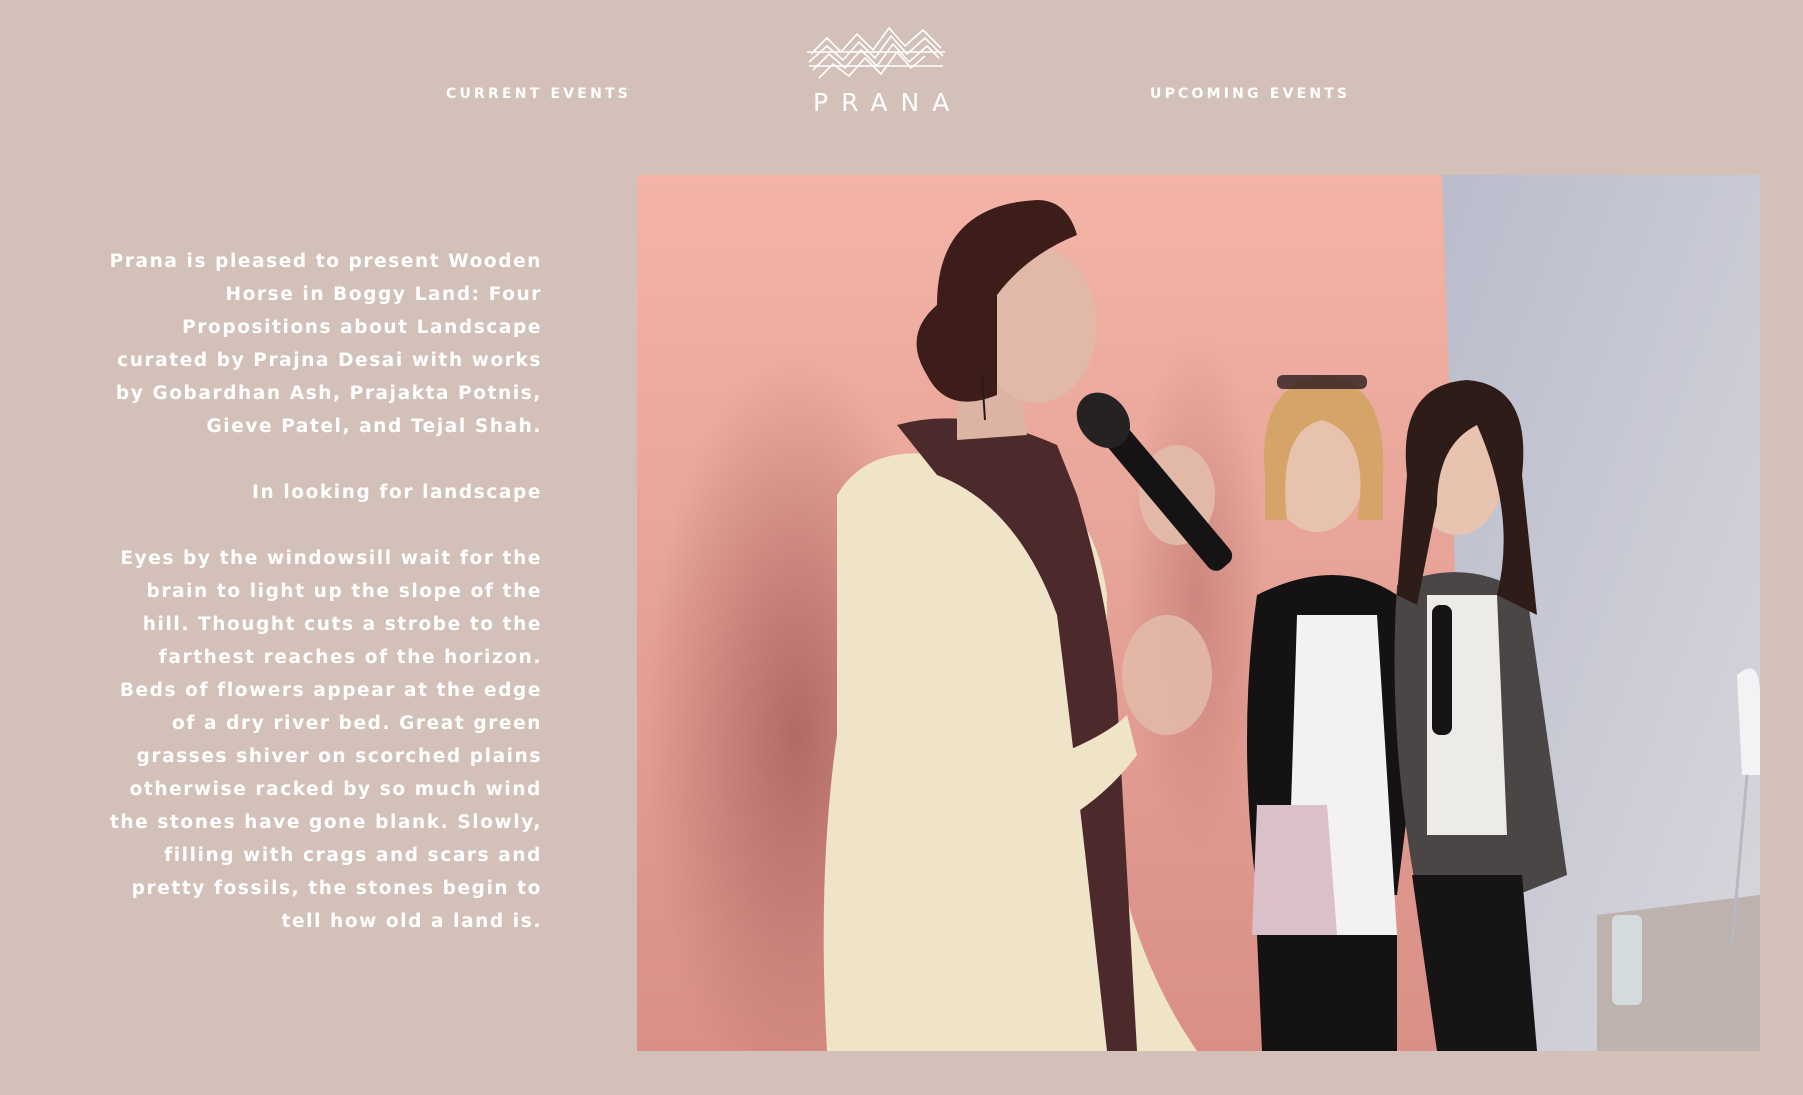 This screenshot has height=1095, width=1803. I want to click on logo-wordmark: PRANA, so click(888, 102).